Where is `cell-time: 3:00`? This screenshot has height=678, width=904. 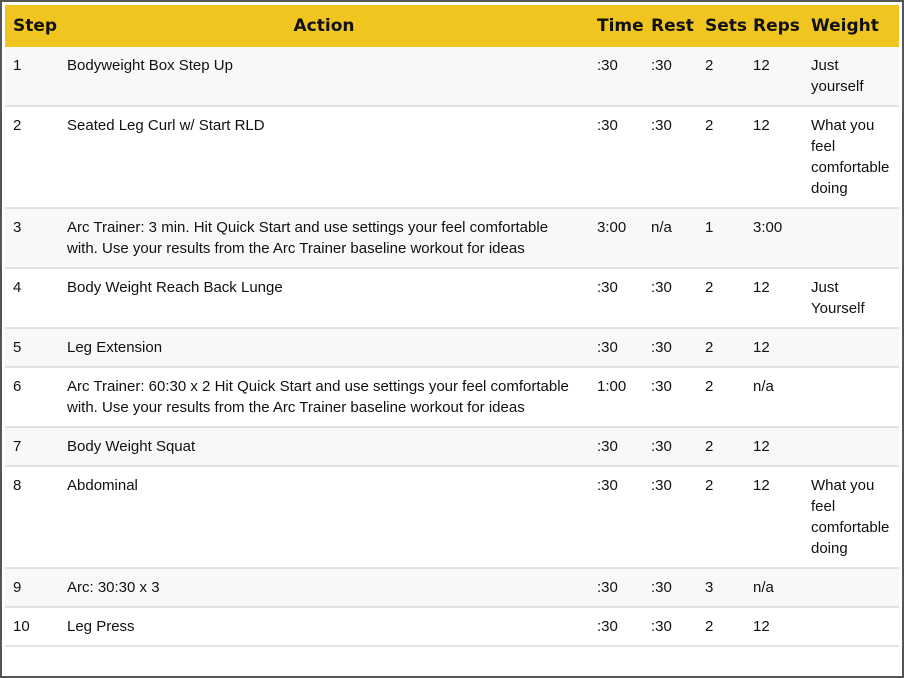
cell-time: 3:00 is located at coordinates (616, 238).